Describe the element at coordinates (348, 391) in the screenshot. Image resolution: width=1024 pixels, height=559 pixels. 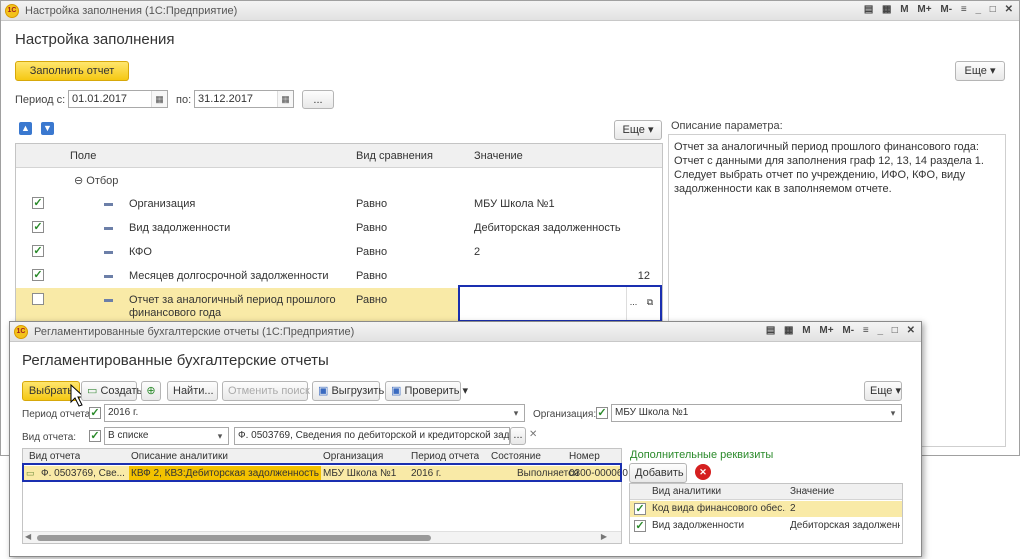
I see `export-button: ▣ Выгрузить` at that location.